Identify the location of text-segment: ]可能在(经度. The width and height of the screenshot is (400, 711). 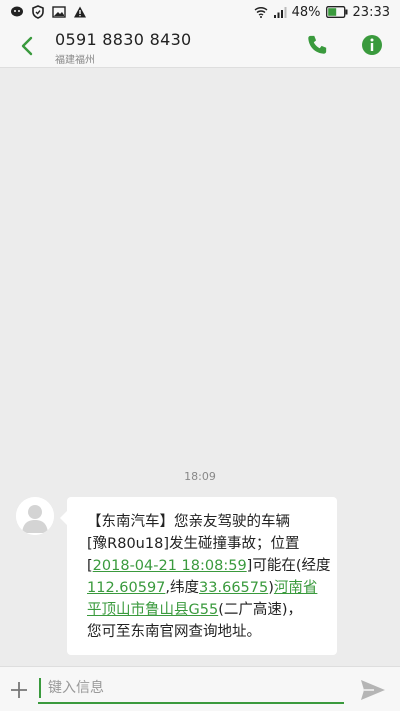
(288, 566).